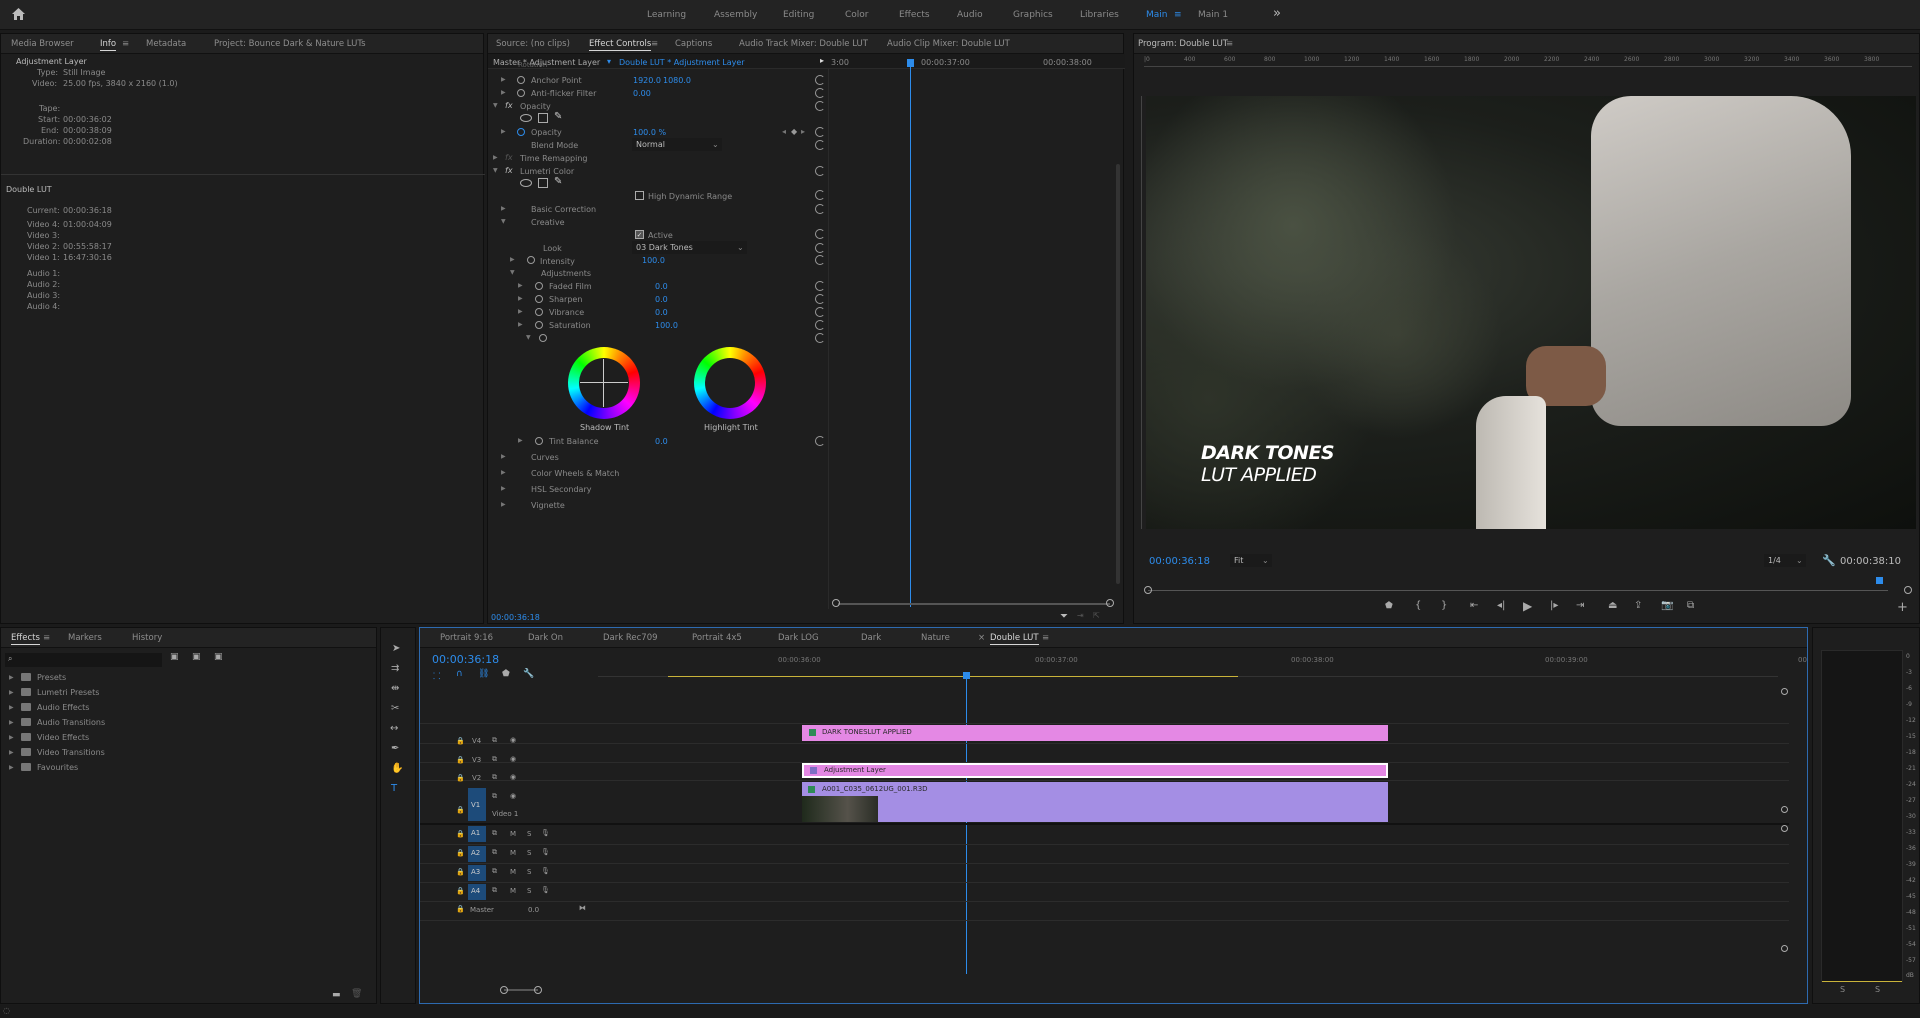  I want to click on anti-flicker-value: 0.00, so click(642, 93).